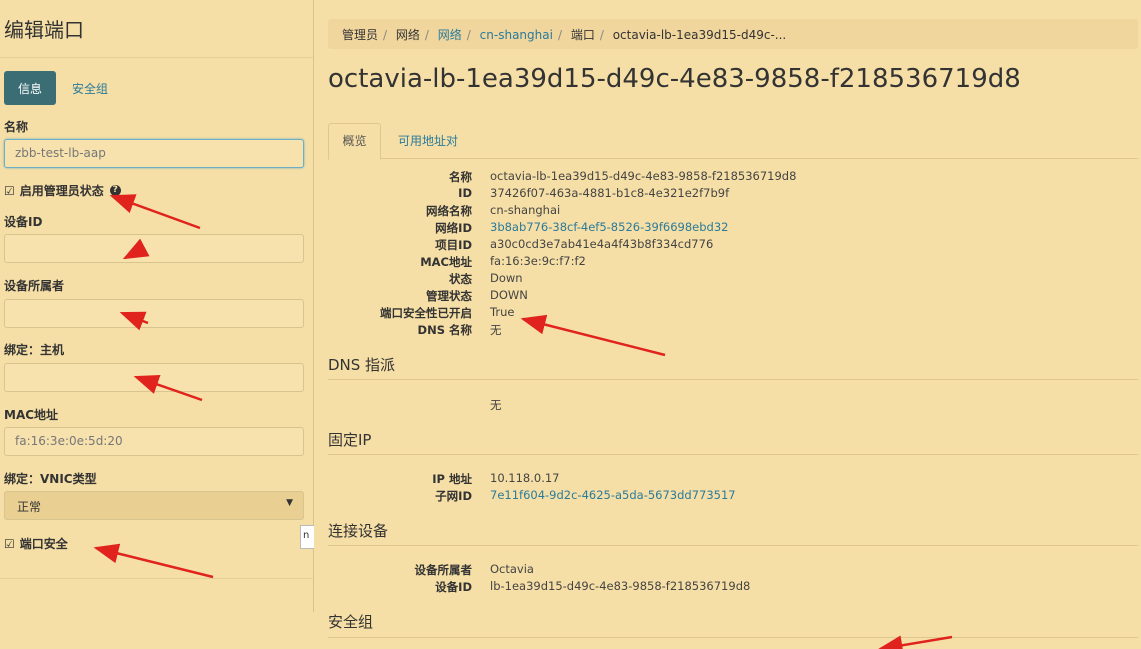 Image resolution: width=1141 pixels, height=649 pixels. I want to click on tab-info: 信息, so click(30, 88).